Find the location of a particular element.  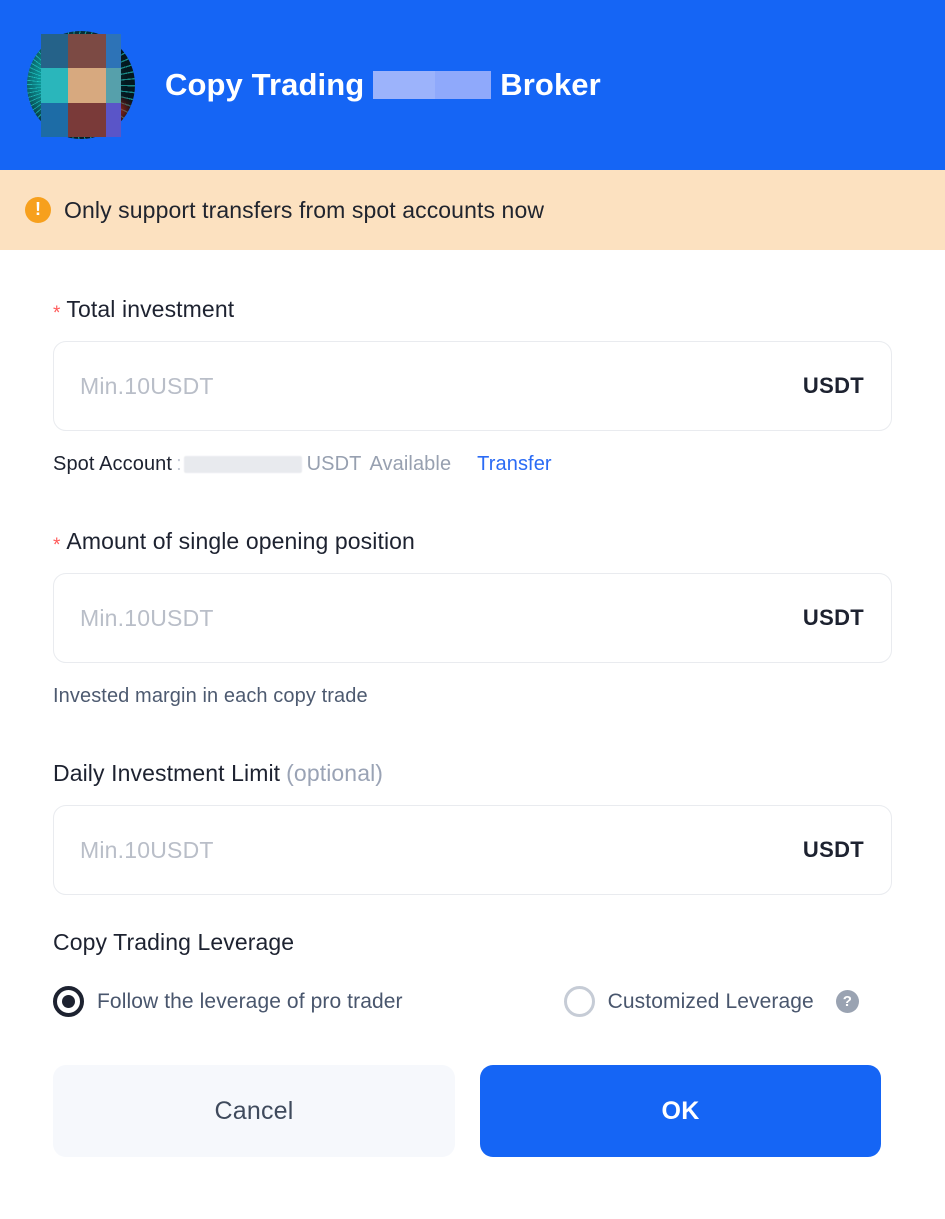

label-daily-investment-limit: Daily Investment Limit (optional) is located at coordinates (472, 773).